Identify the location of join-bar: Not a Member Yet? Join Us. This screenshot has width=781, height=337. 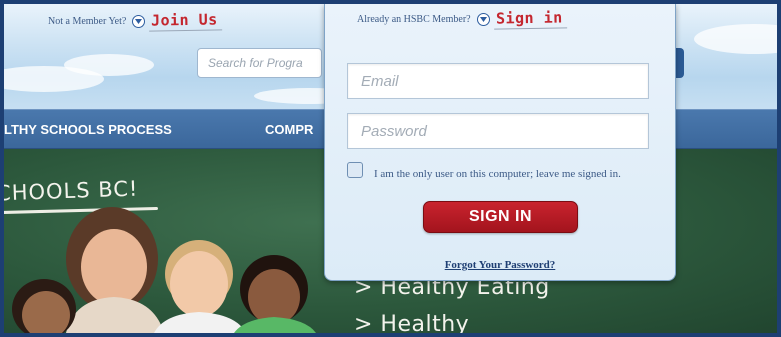
(135, 21).